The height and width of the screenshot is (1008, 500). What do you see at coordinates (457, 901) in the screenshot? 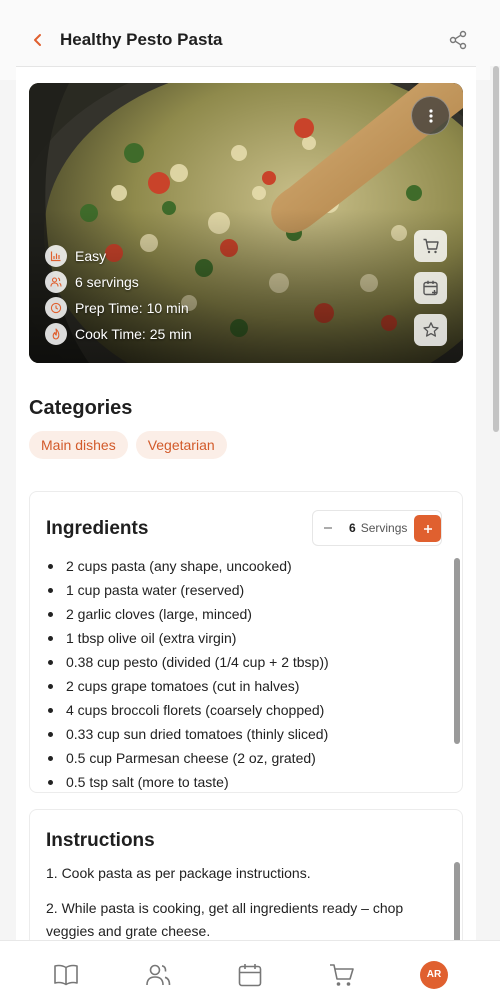
I see `instructions-scrollbar` at bounding box center [457, 901].